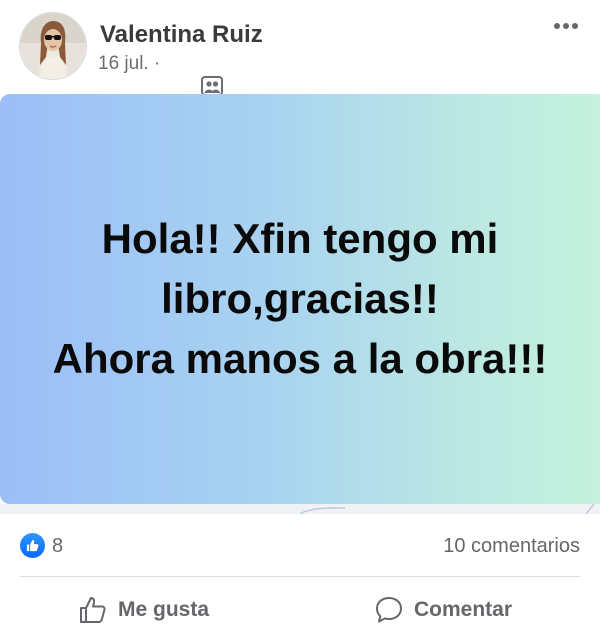 The image size is (600, 642). What do you see at coordinates (463, 609) in the screenshot?
I see `comment-button-label: Comentar` at bounding box center [463, 609].